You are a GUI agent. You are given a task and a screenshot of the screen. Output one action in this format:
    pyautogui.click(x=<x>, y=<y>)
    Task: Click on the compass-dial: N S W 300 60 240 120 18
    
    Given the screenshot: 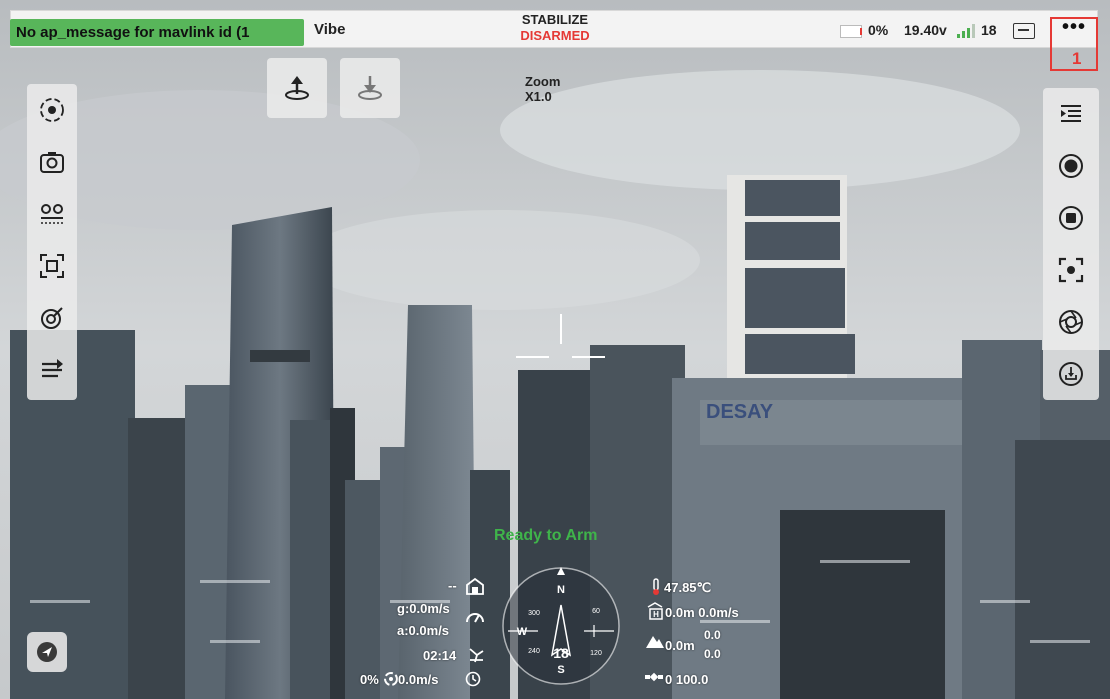 What is the action you would take?
    pyautogui.click(x=561, y=626)
    